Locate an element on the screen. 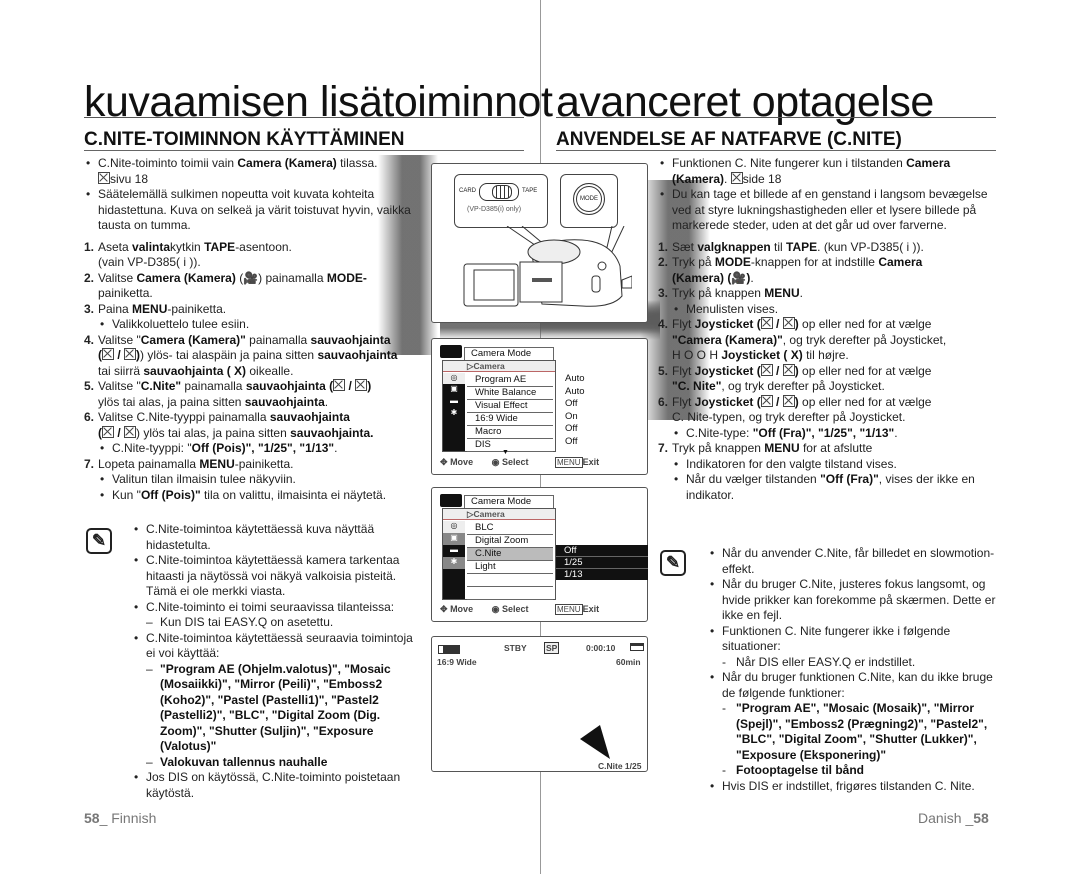  menu-value: Auto is located at coordinates (575, 378).